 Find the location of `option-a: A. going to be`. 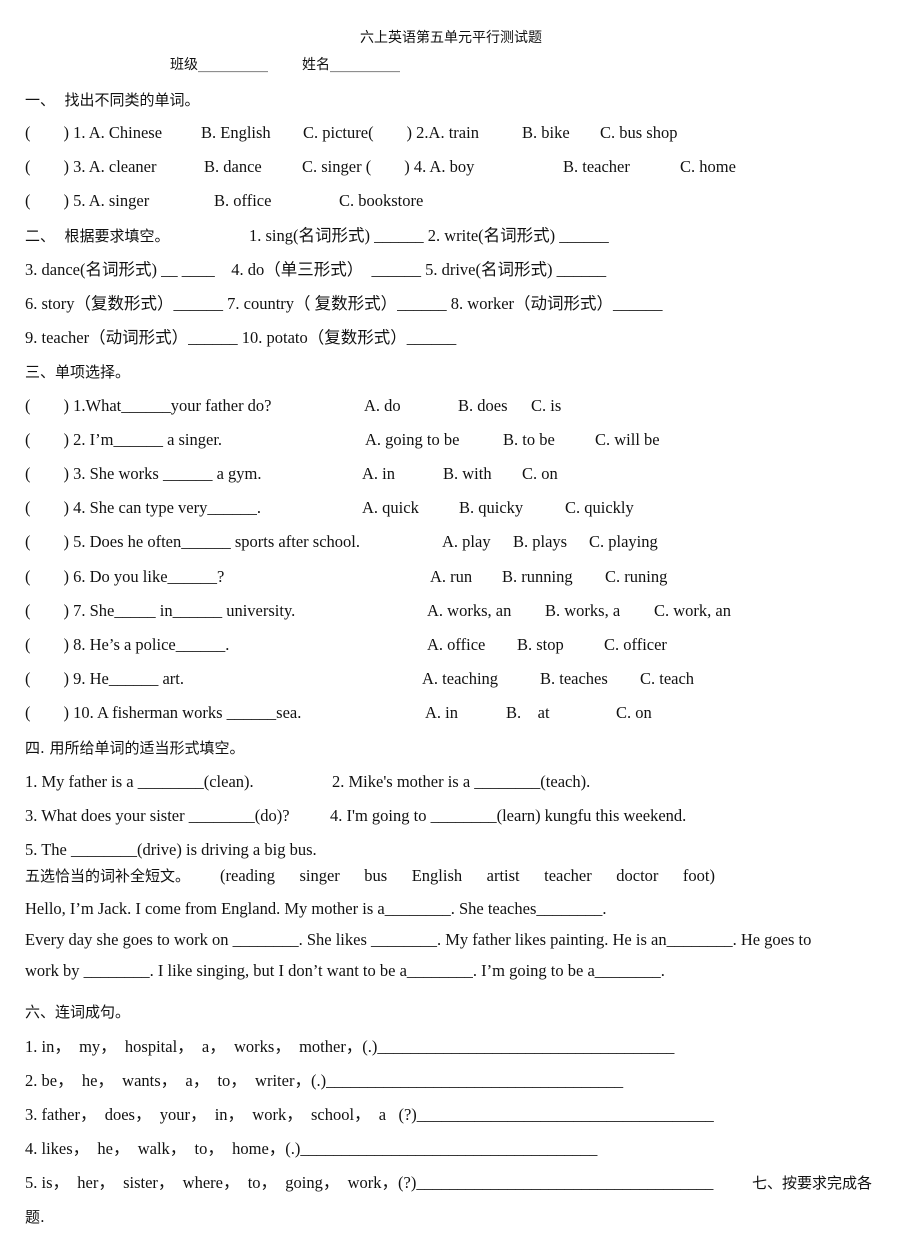

option-a: A. going to be is located at coordinates (412, 439).